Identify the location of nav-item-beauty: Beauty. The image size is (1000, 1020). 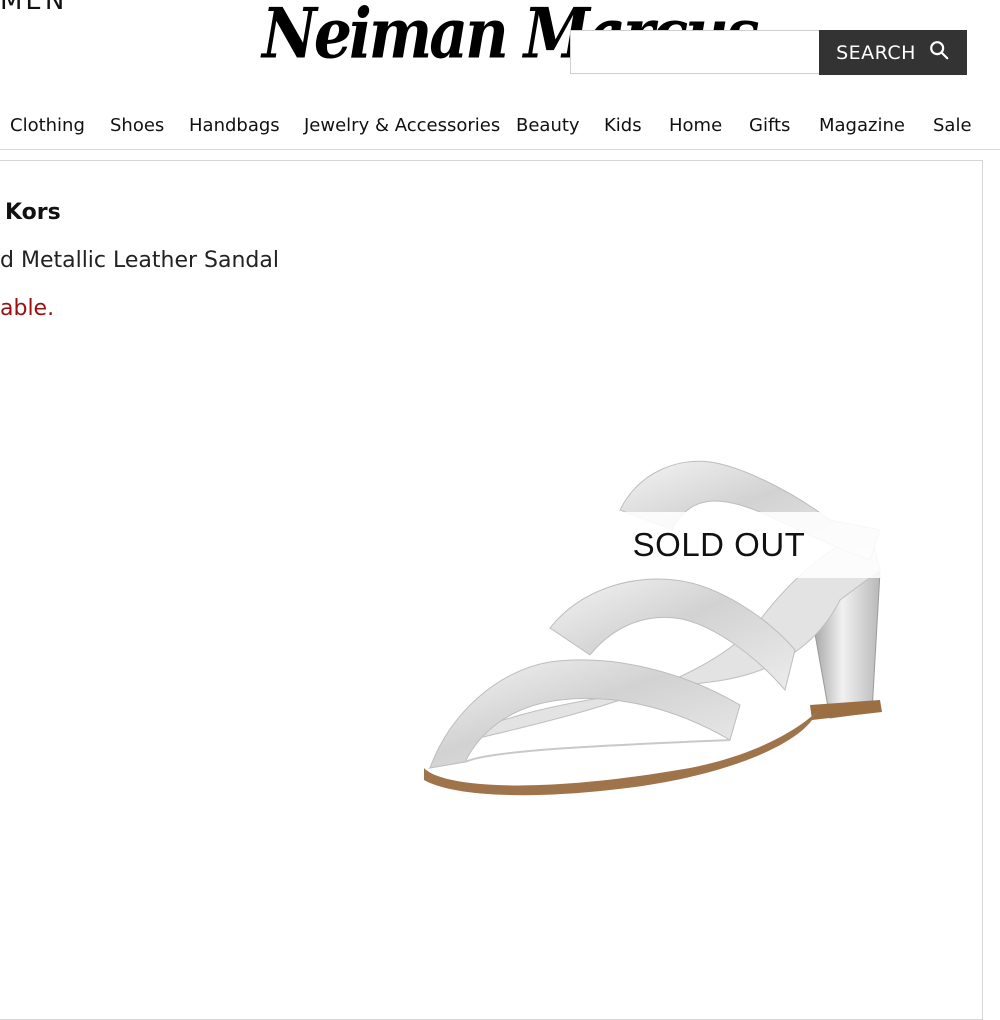
(548, 125).